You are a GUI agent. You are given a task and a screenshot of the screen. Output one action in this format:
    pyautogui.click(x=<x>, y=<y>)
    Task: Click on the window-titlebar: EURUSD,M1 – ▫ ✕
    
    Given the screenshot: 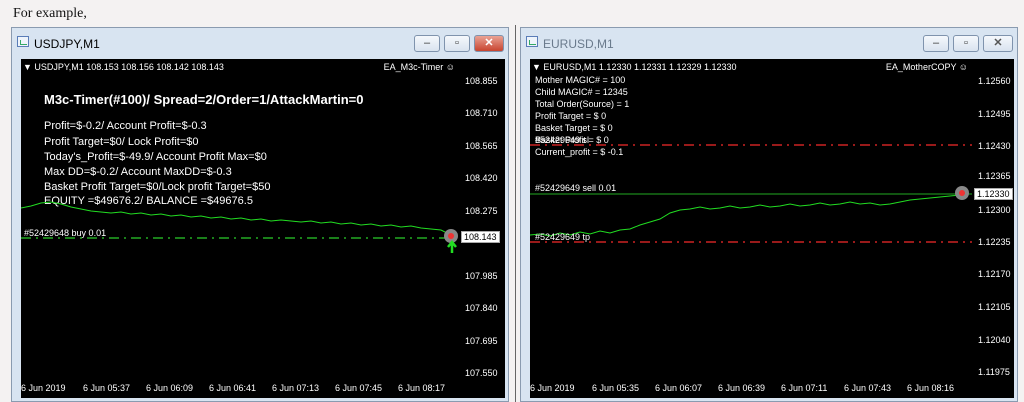 What is the action you would take?
    pyautogui.click(x=769, y=42)
    